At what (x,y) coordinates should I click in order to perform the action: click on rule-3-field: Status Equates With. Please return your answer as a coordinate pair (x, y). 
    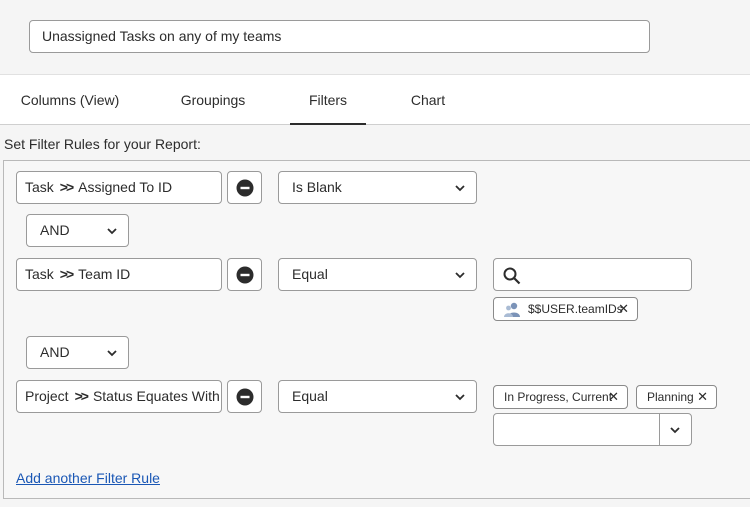
    Looking at the image, I should click on (156, 396).